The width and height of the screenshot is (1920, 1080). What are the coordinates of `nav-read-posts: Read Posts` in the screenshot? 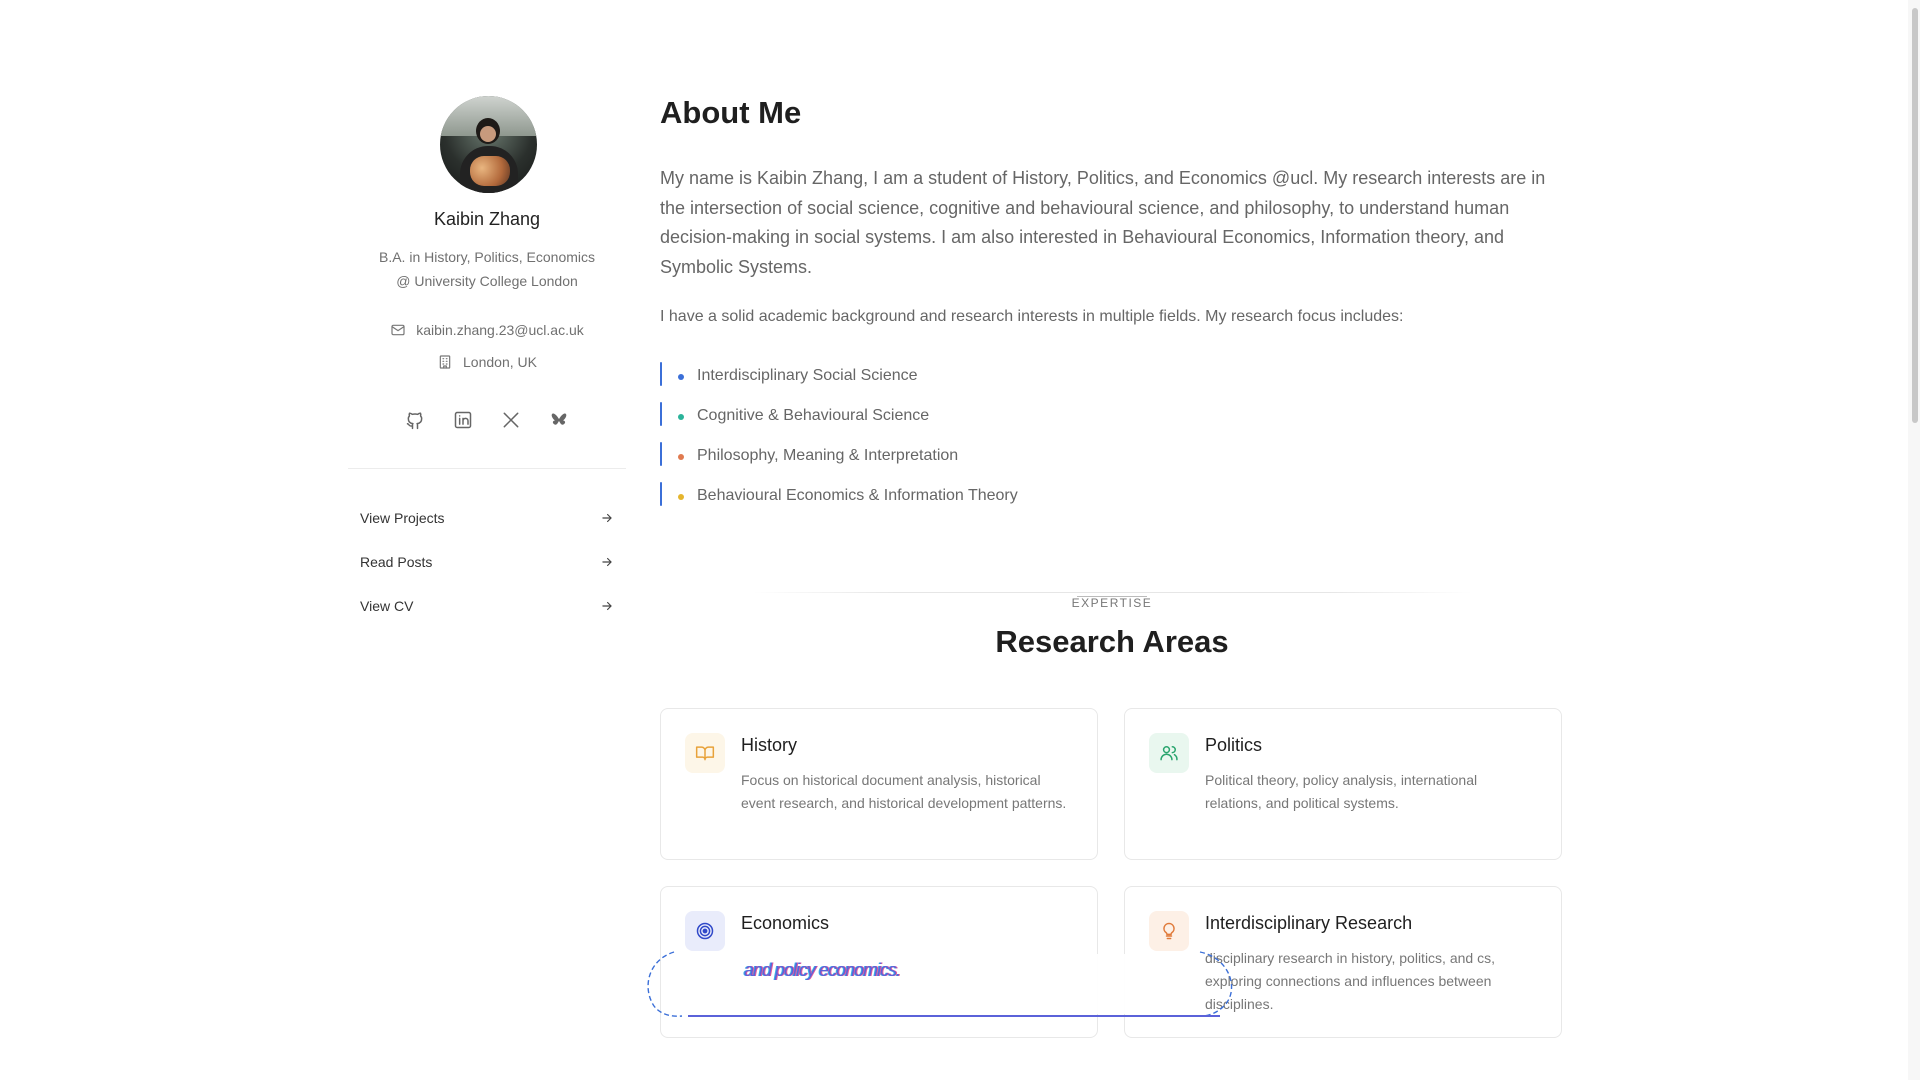 It's located at (487, 562).